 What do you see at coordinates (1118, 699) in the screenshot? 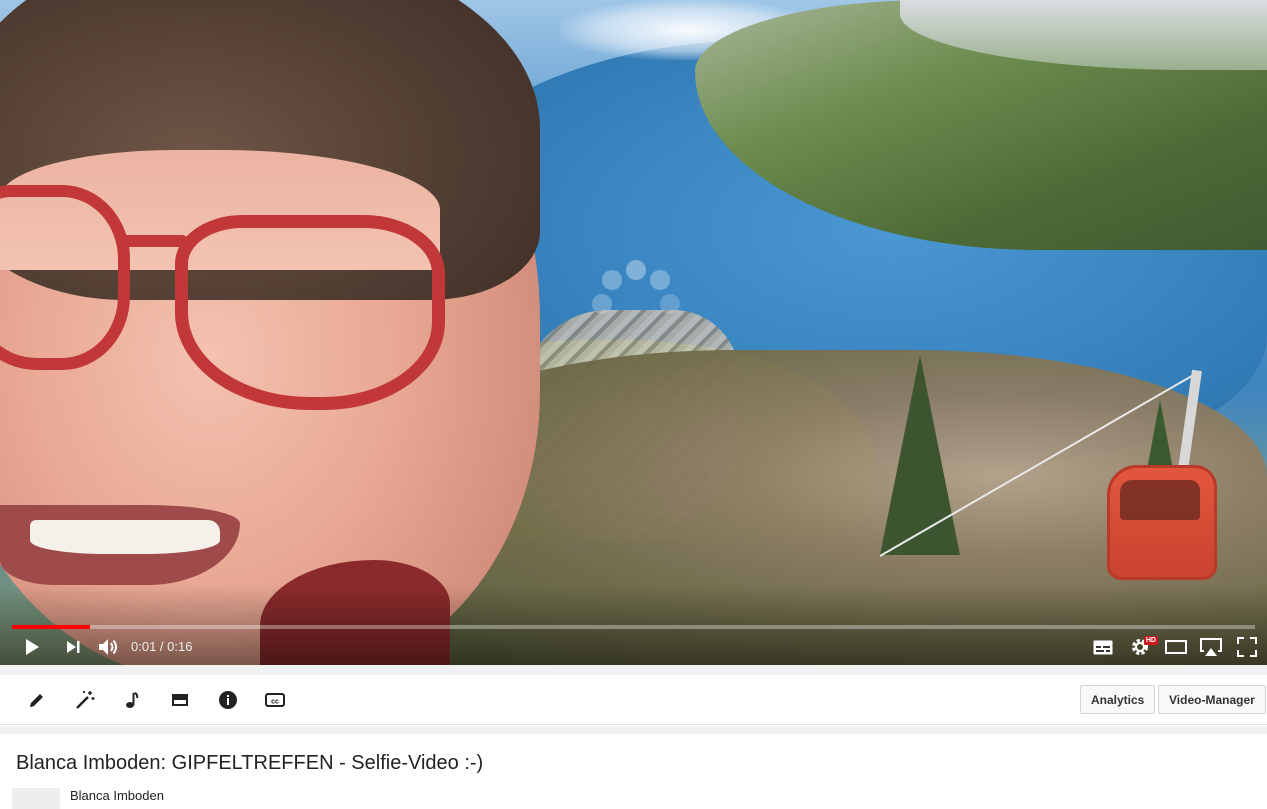
I see `analytics-button: Analytics` at bounding box center [1118, 699].